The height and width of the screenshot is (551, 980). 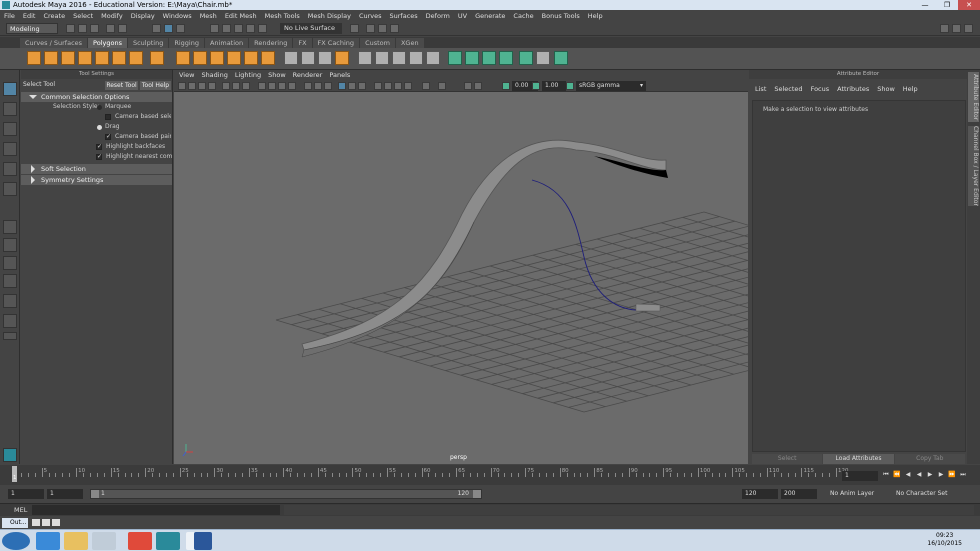 What do you see at coordinates (561, 58) in the screenshot?
I see `sew-uv-icon` at bounding box center [561, 58].